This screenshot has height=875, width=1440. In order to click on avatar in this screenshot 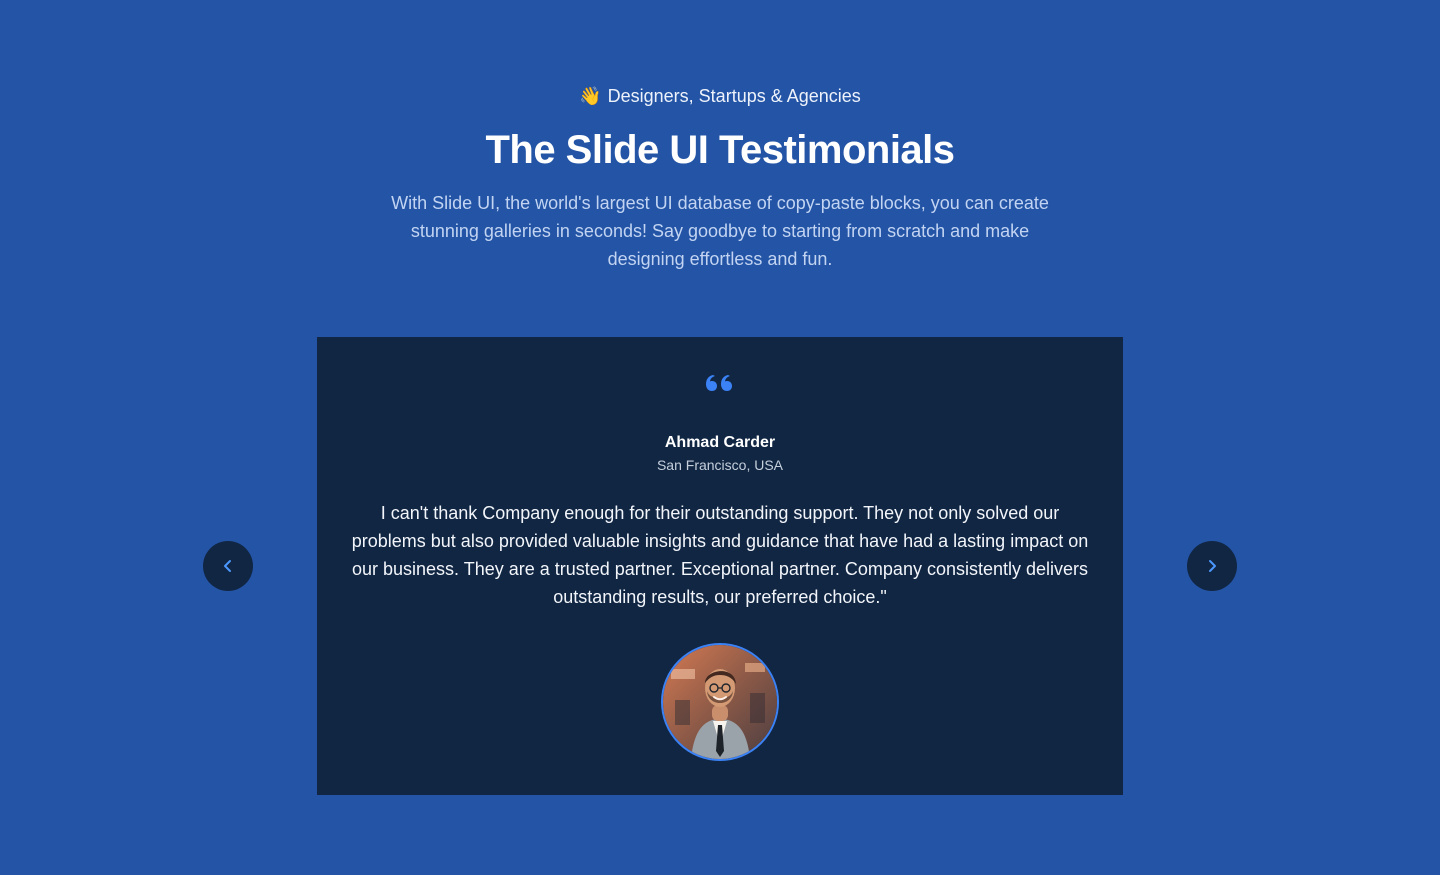, I will do `click(720, 702)`.